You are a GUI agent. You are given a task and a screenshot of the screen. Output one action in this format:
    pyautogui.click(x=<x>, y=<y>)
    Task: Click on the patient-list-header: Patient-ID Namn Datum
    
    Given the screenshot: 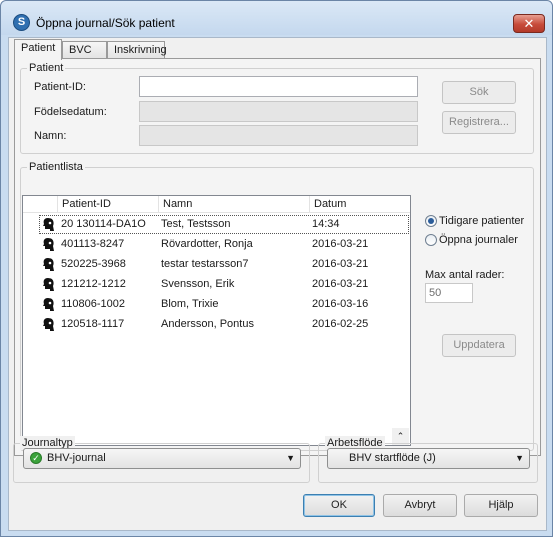 What is the action you would take?
    pyautogui.click(x=216, y=204)
    